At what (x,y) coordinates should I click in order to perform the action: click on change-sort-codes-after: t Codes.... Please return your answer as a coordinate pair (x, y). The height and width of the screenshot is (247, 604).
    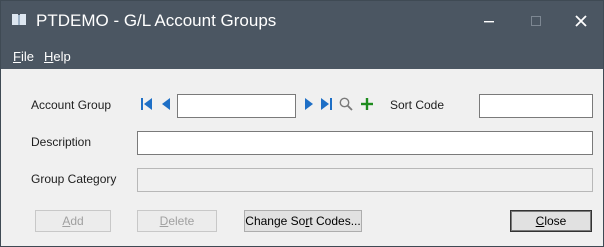
    Looking at the image, I should click on (335, 221).